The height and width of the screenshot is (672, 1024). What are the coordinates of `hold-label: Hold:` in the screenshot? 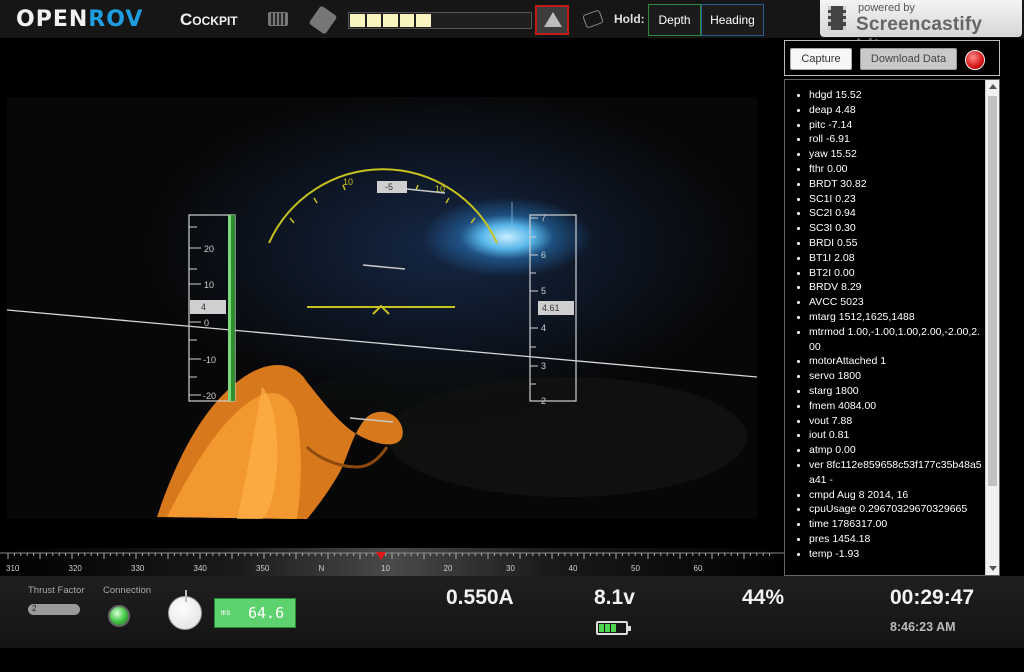 It's located at (629, 19).